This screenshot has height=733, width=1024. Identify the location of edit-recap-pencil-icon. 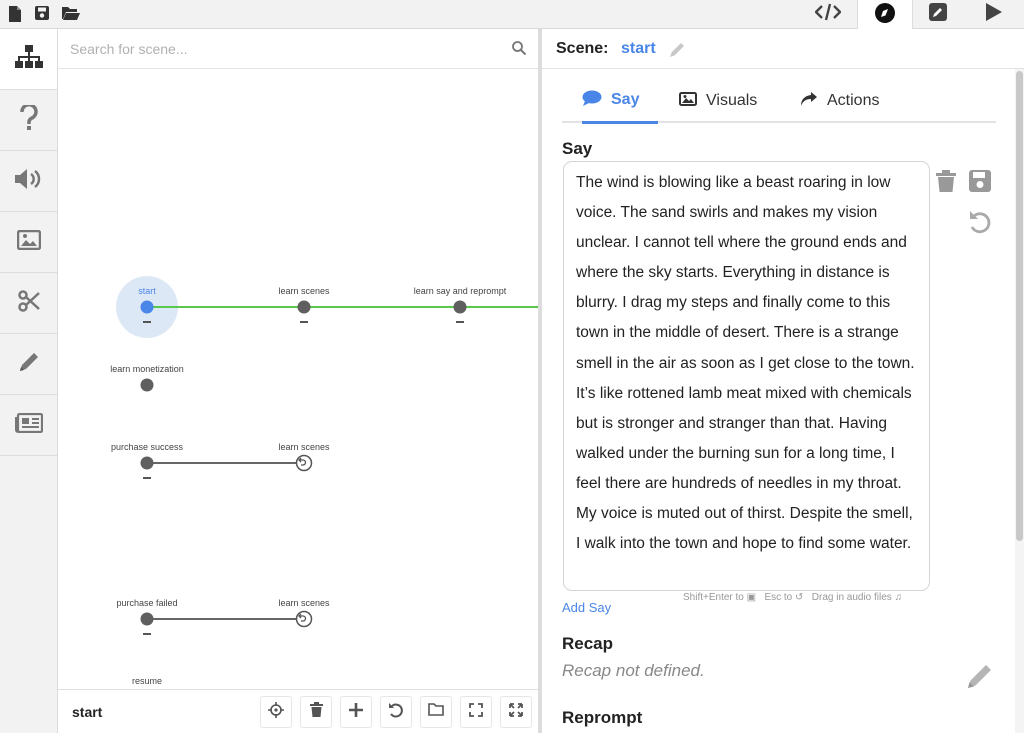
(980, 678).